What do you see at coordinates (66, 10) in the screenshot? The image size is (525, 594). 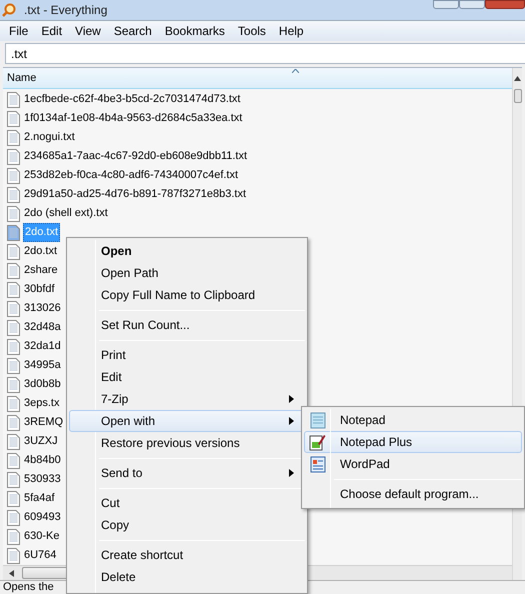 I see `window-title: .txt - Everything` at bounding box center [66, 10].